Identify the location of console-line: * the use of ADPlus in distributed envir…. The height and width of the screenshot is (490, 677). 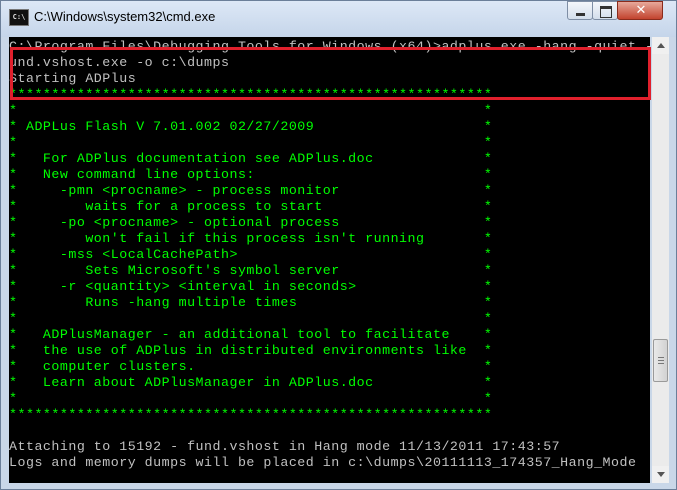
(251, 350).